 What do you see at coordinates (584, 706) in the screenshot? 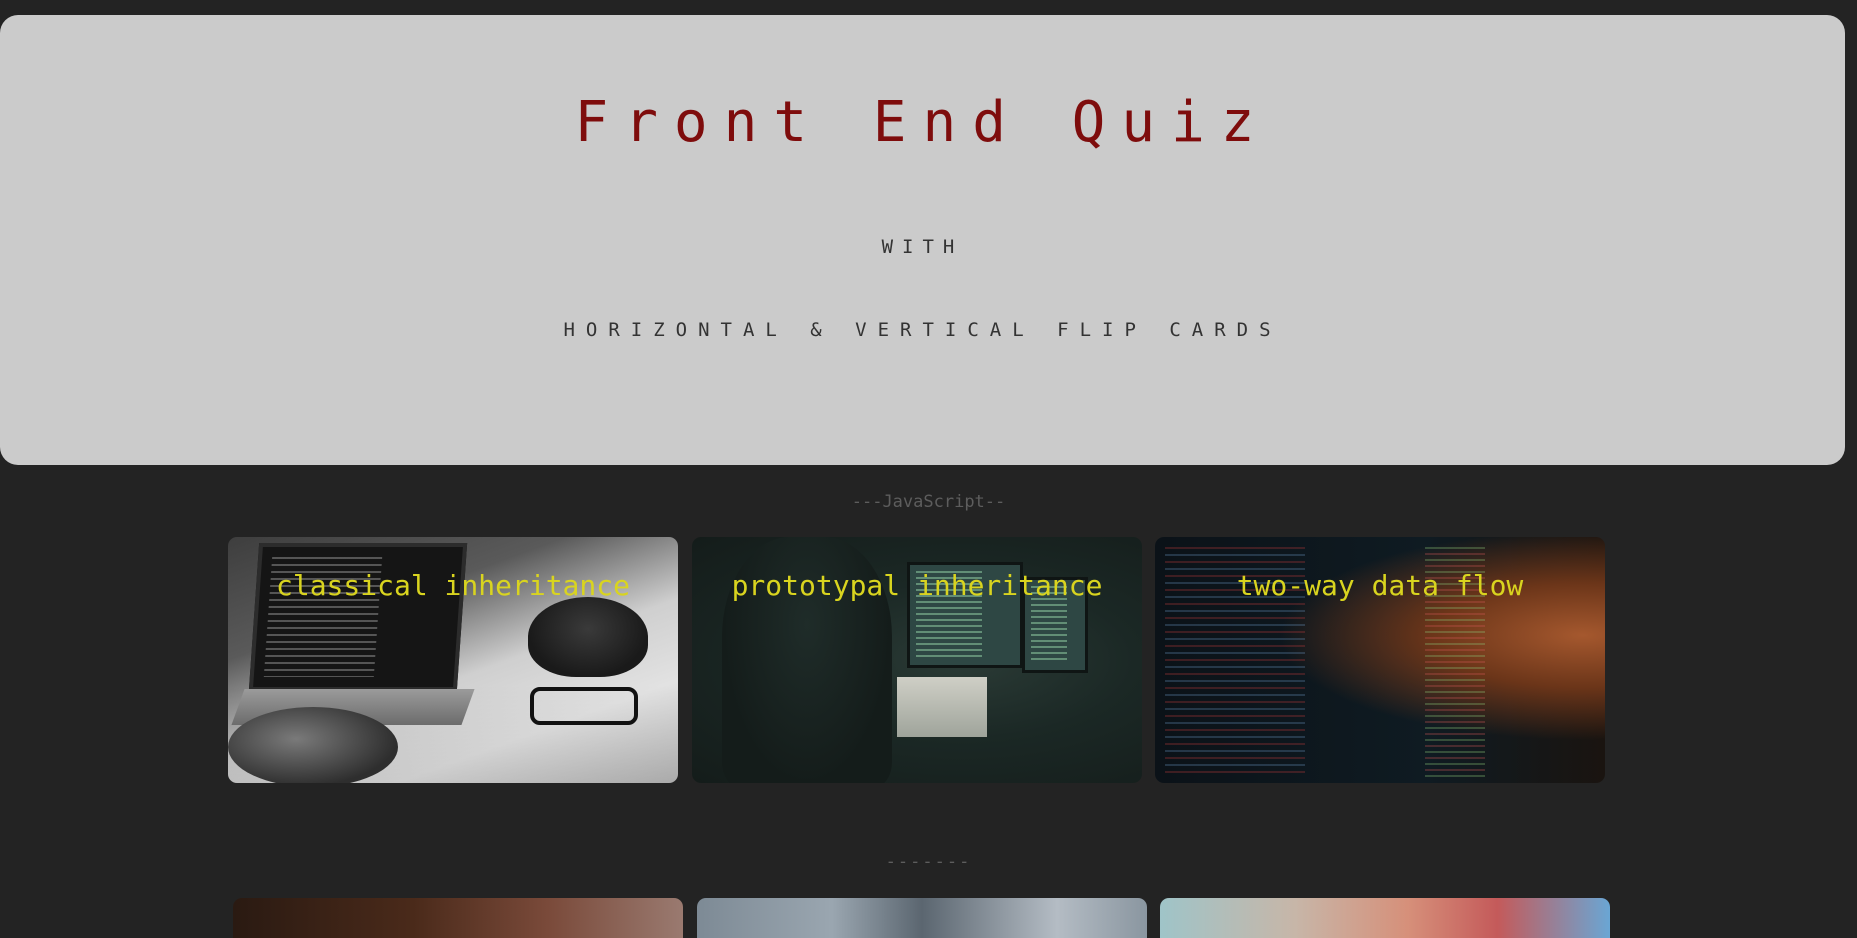
I see `glasses-image` at bounding box center [584, 706].